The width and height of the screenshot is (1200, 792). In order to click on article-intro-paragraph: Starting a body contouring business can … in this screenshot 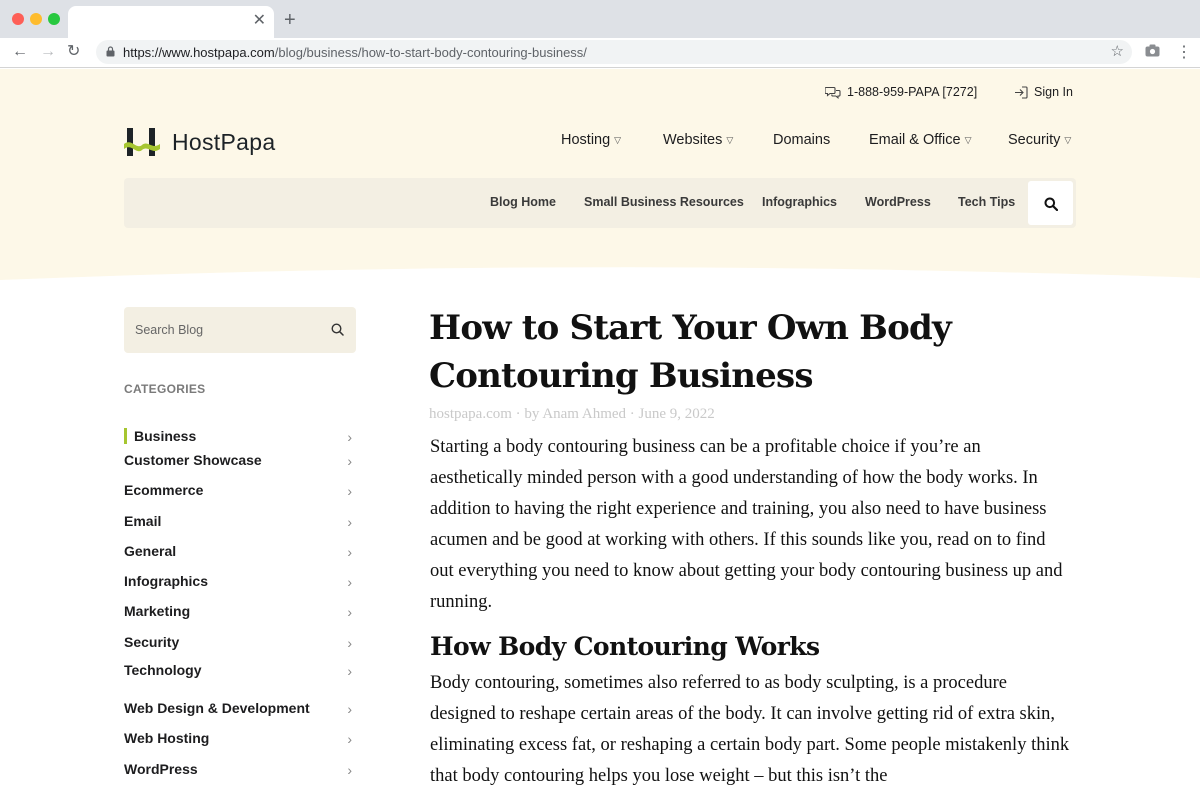, I will do `click(746, 524)`.